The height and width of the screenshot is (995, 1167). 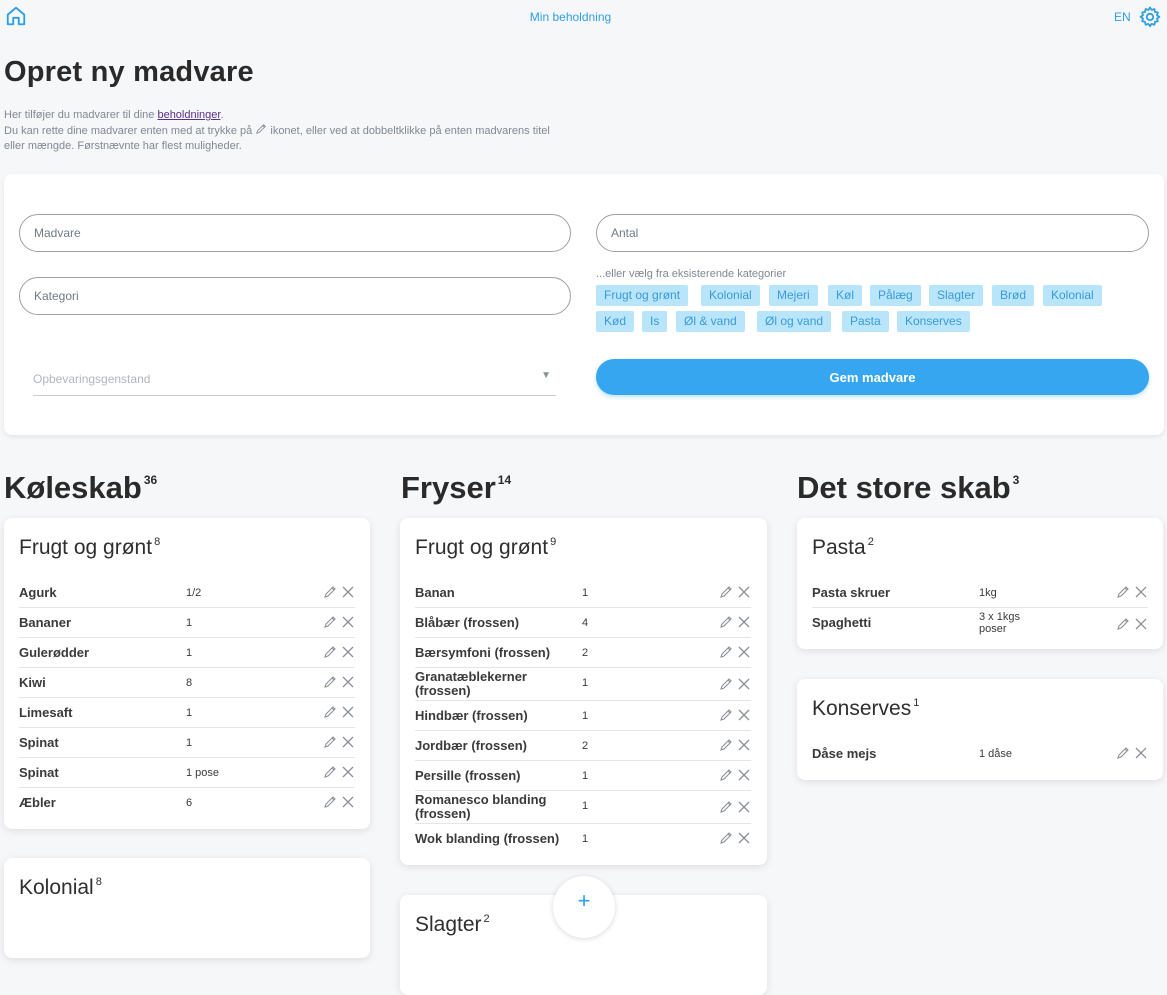 I want to click on food-name: Hindbær (frossen), so click(x=471, y=716).